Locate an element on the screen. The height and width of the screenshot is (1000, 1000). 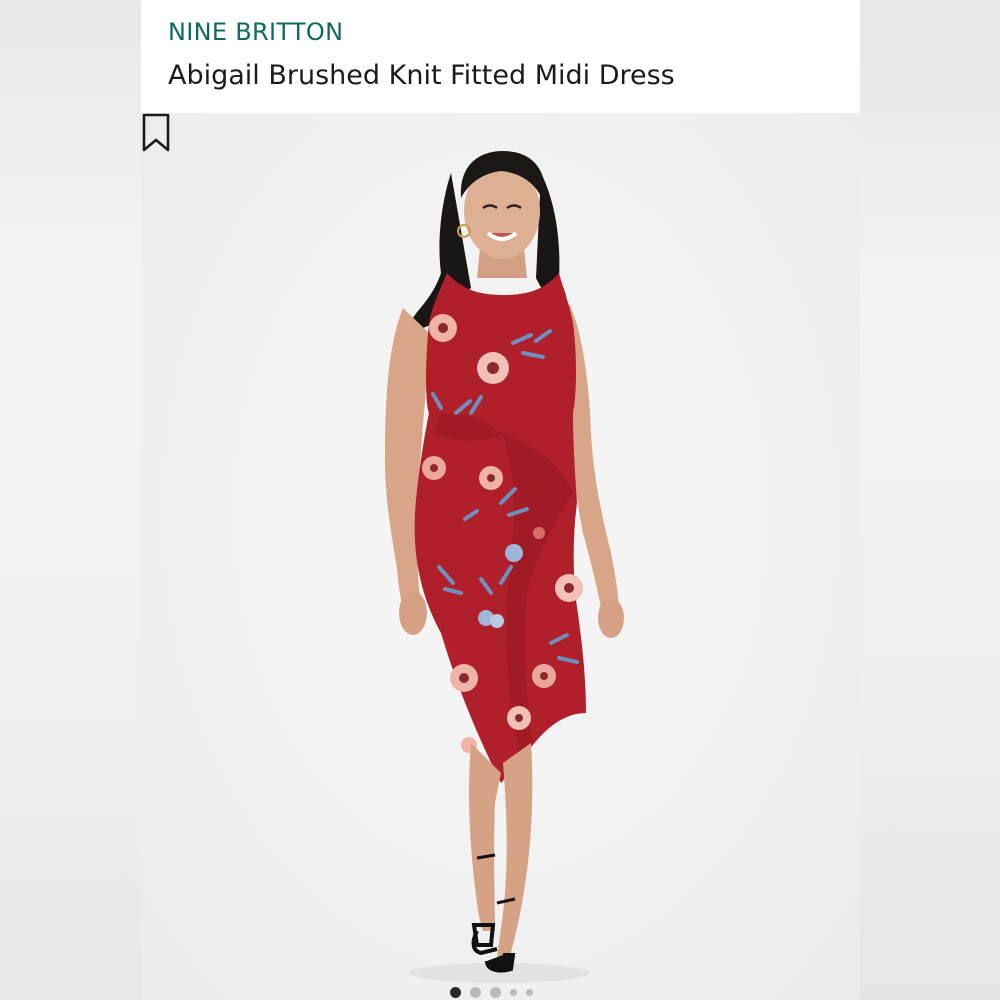
left-hand is located at coordinates (413, 613).